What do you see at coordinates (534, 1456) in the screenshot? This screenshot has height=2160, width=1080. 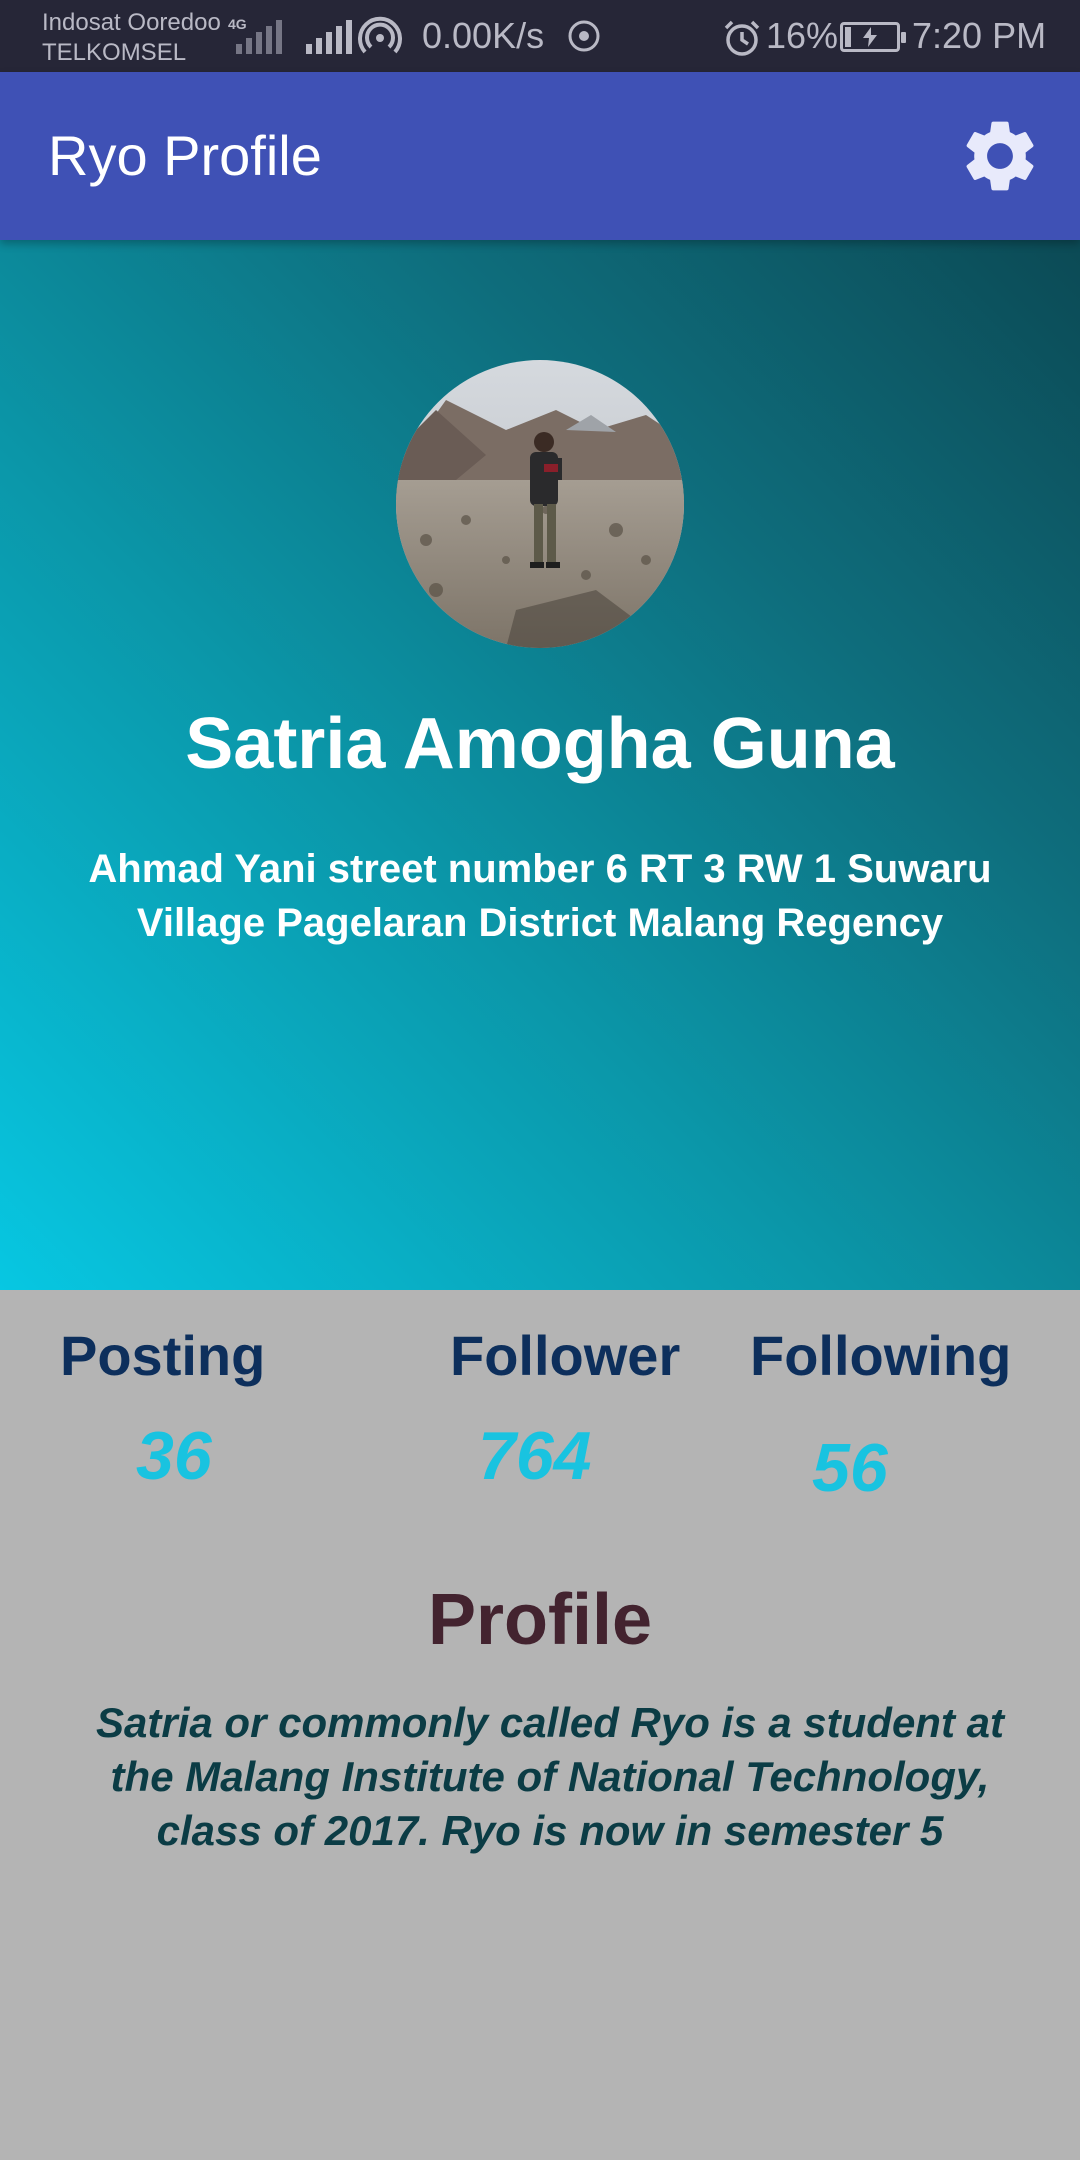 I see `follower-count: 764` at bounding box center [534, 1456].